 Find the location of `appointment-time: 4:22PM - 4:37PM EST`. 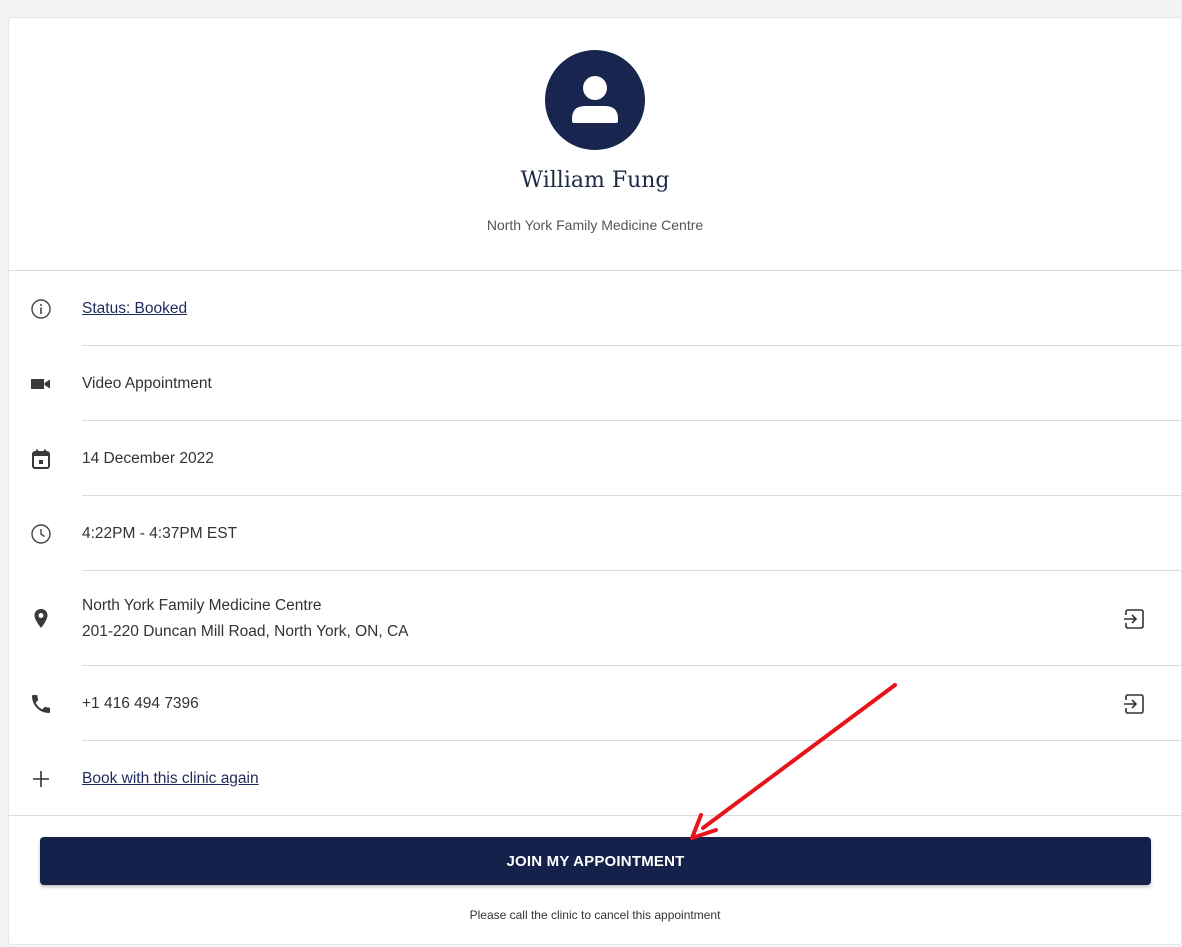

appointment-time: 4:22PM - 4:37PM EST is located at coordinates (160, 533).